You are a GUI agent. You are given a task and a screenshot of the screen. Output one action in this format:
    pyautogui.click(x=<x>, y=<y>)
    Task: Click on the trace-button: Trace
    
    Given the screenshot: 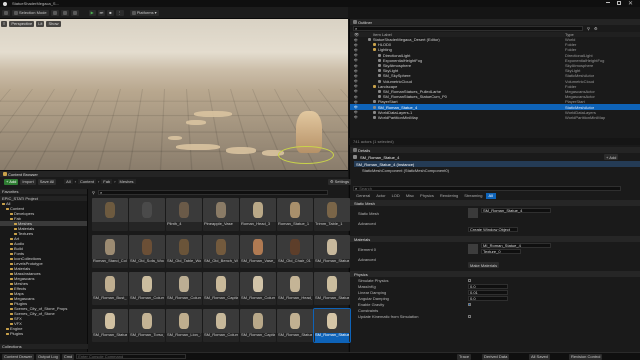 What is the action you would take?
    pyautogui.click(x=464, y=356)
    